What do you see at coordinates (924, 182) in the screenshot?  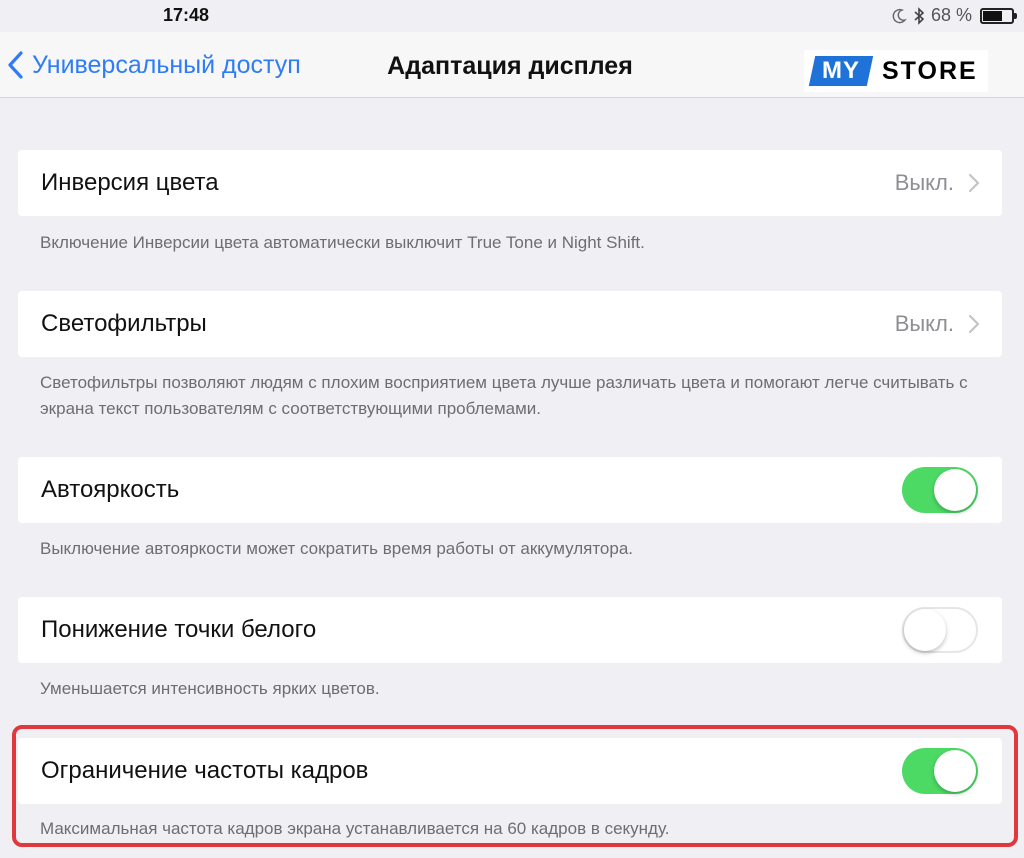 I see `invert-colors-state: Выкл.` at bounding box center [924, 182].